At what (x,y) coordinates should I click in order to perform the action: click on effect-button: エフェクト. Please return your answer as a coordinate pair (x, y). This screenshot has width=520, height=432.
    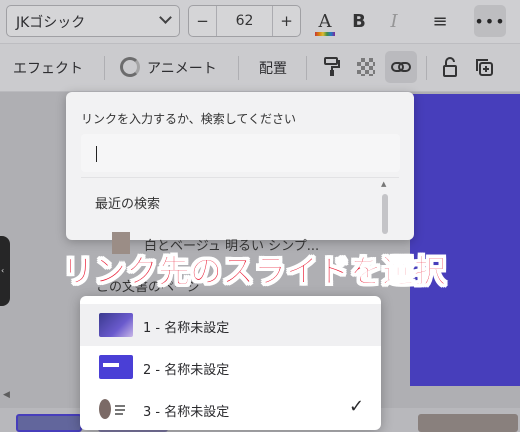
    Looking at the image, I should click on (48, 68).